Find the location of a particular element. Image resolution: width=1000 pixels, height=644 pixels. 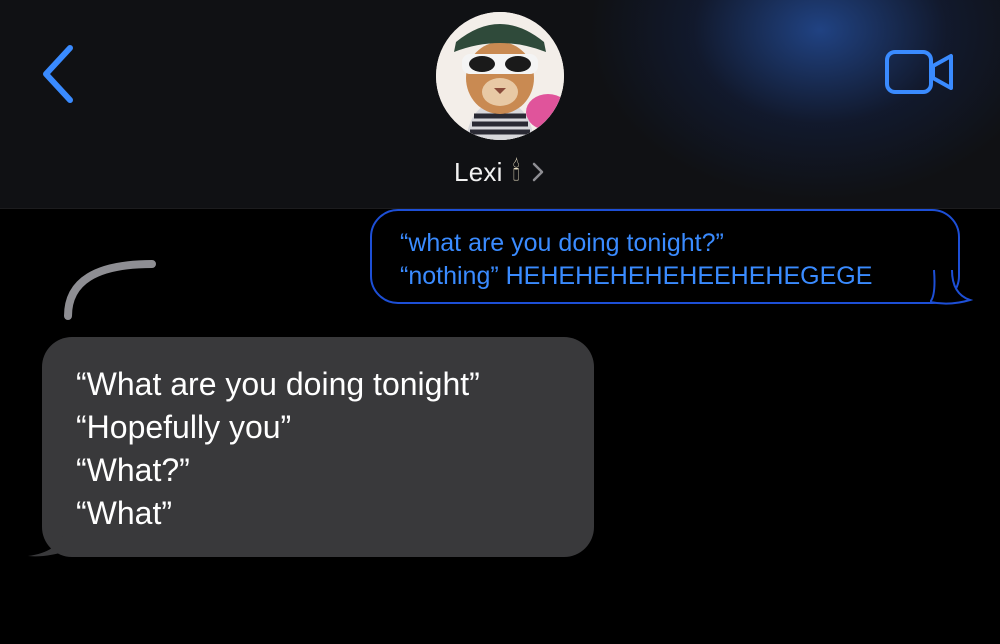

contact-info-button: Lexi 🕯 is located at coordinates (500, 172).